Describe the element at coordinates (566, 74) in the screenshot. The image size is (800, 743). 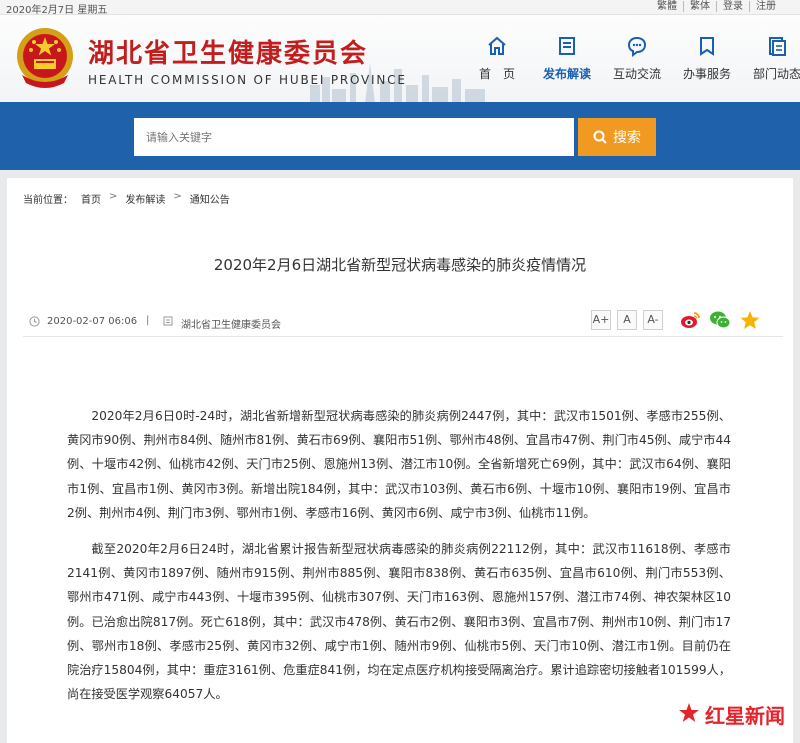
I see `nav-release-interpretation-label: 发布解读` at that location.